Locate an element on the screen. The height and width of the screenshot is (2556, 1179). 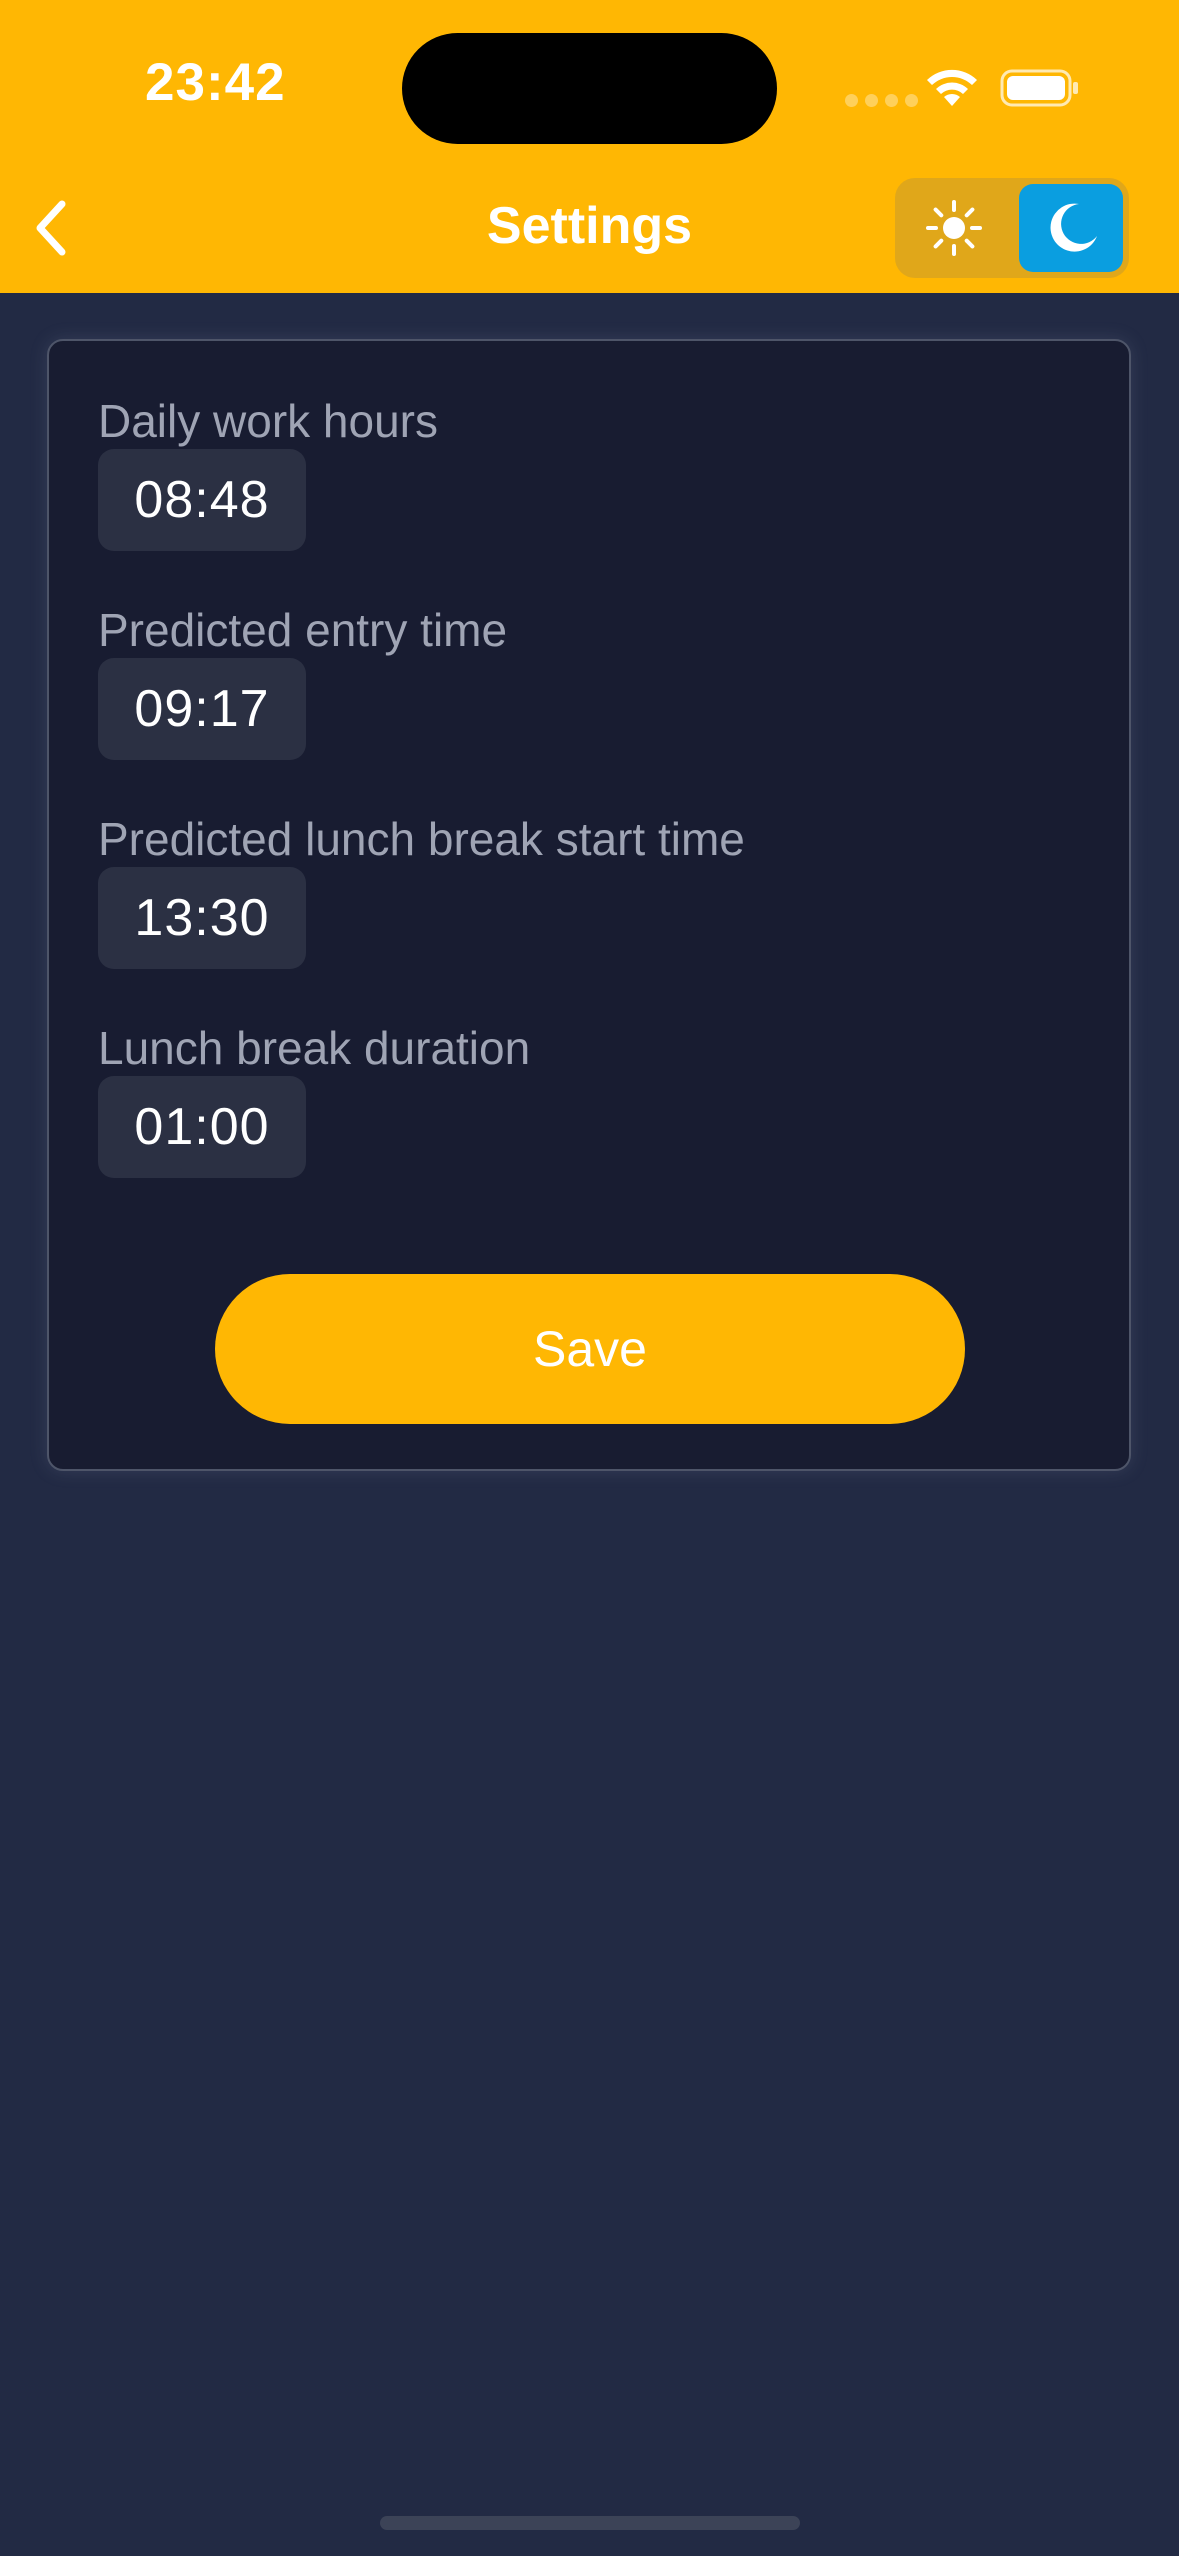
theme-dark-option is located at coordinates (1071, 228).